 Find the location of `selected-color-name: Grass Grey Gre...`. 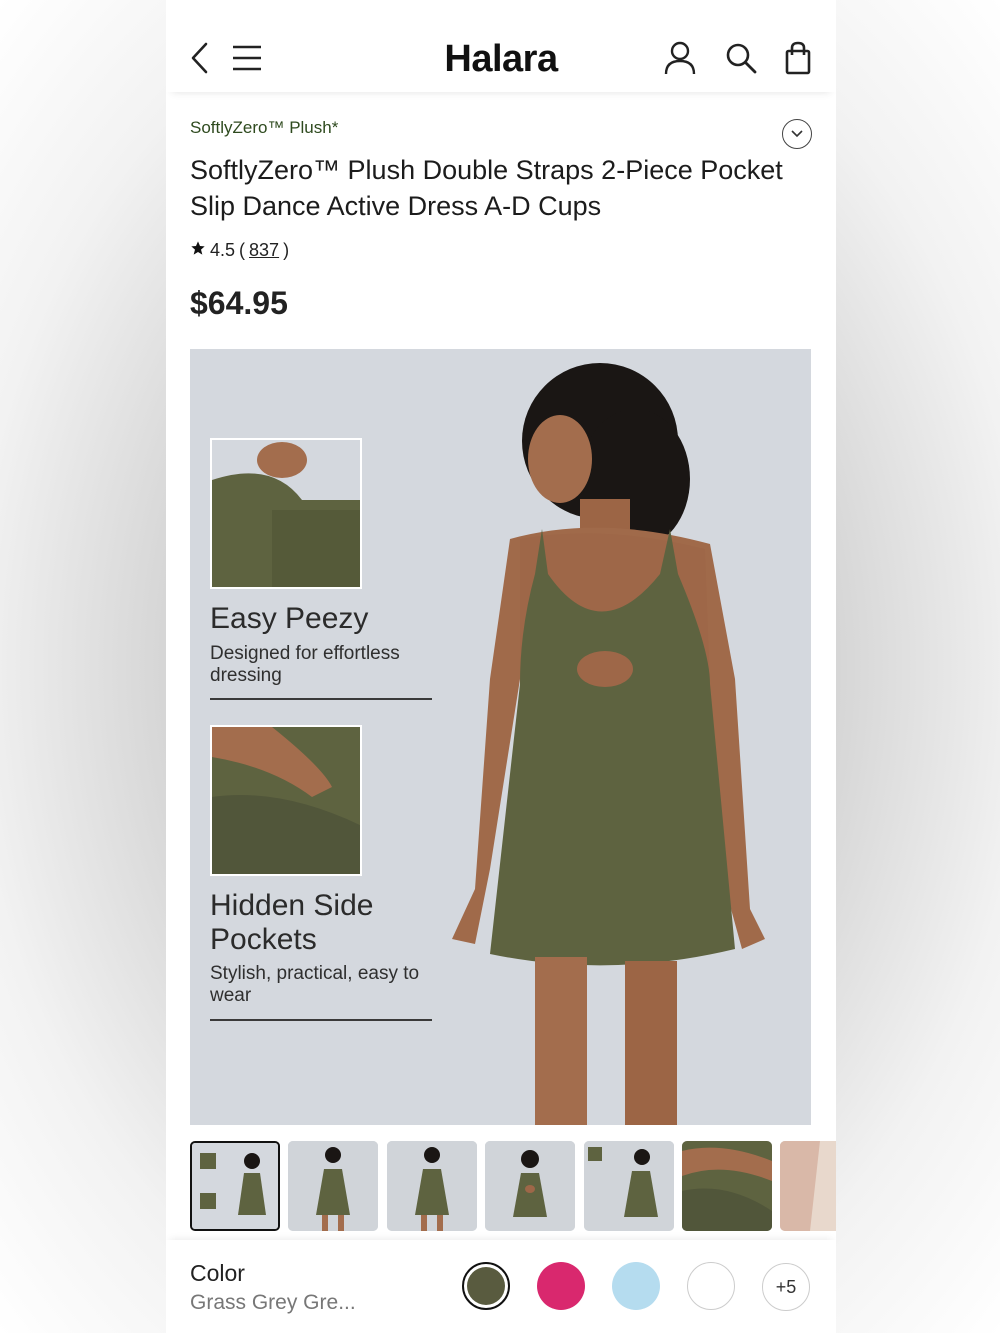

selected-color-name: Grass Grey Gre... is located at coordinates (273, 1302).